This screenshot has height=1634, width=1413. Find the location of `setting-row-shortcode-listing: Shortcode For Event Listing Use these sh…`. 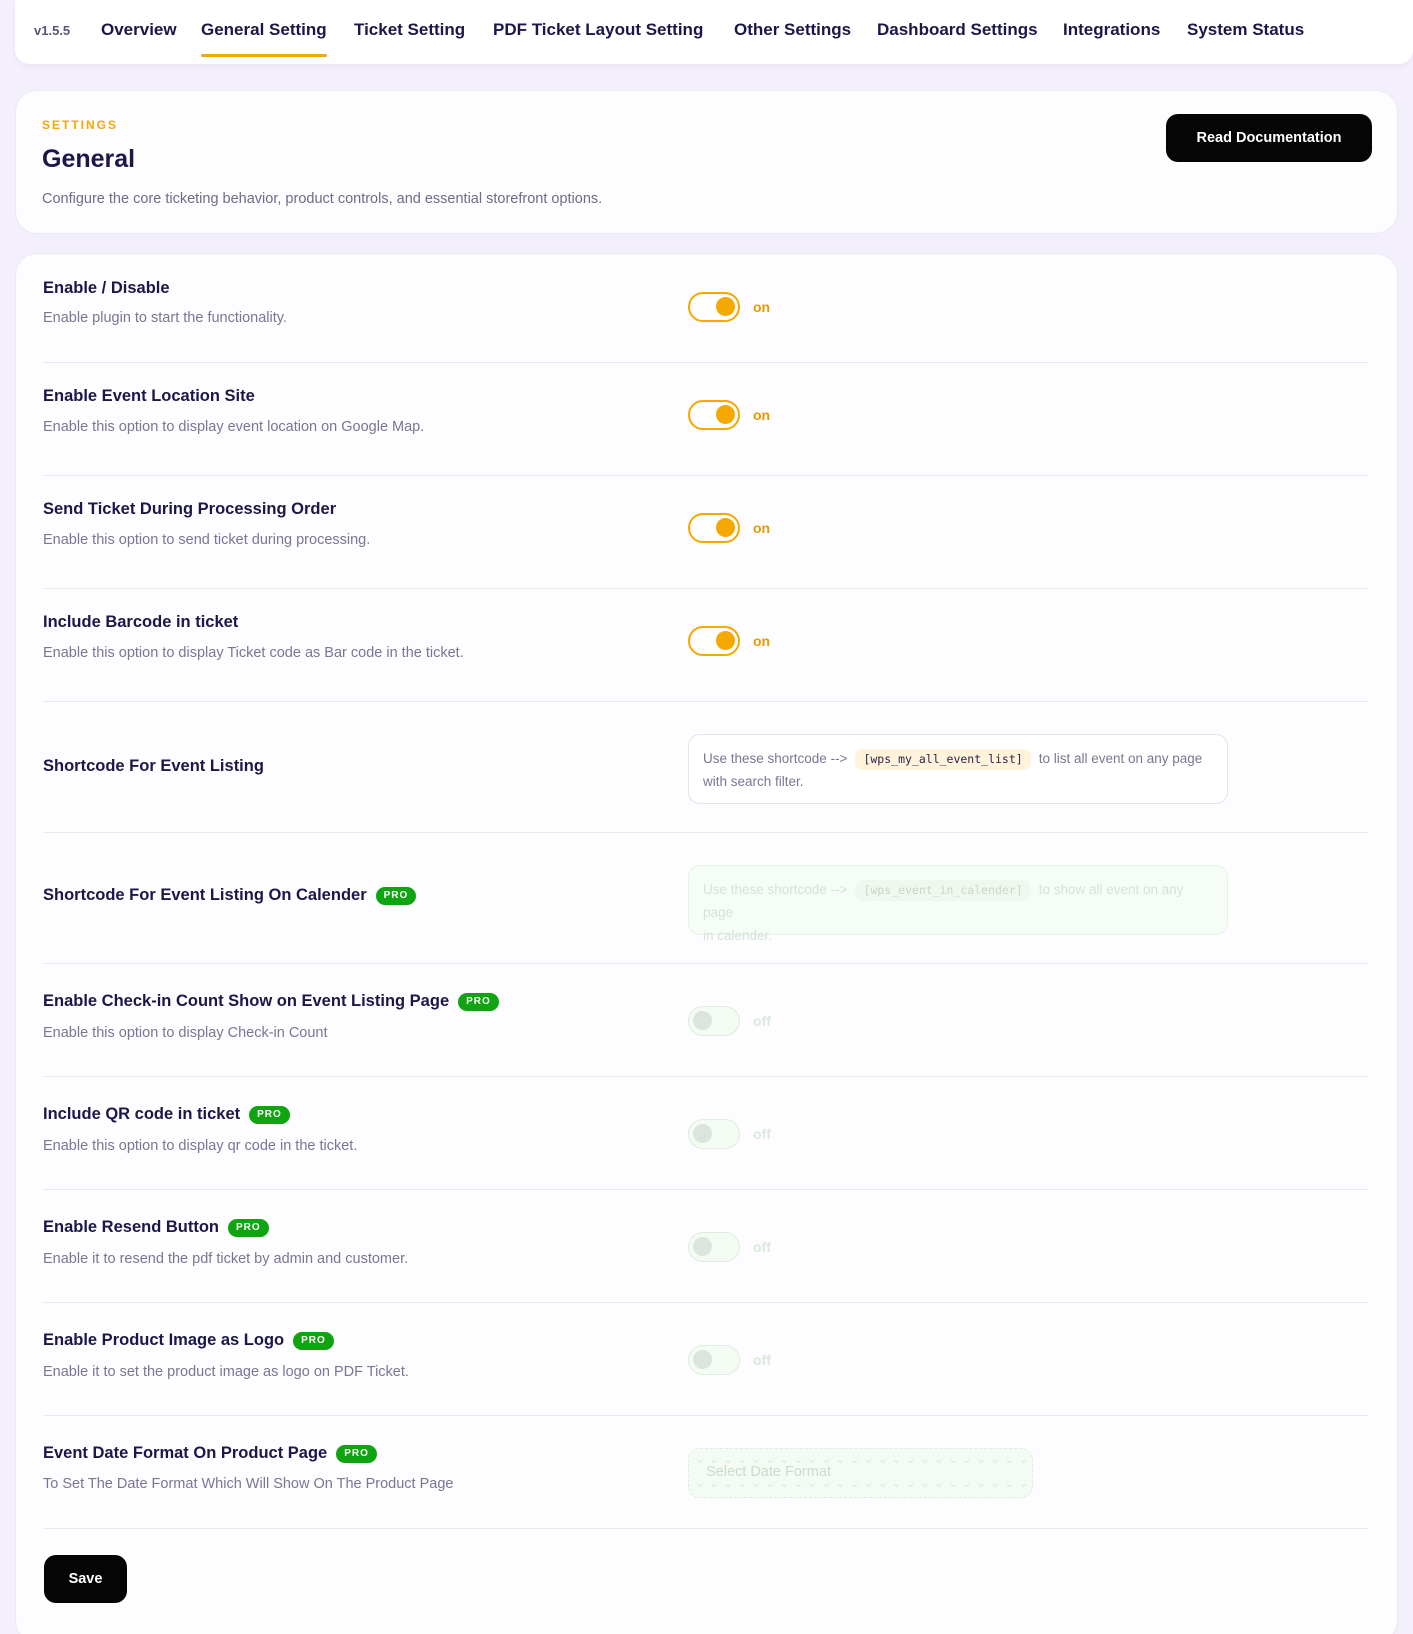

setting-row-shortcode-listing: Shortcode For Event Listing Use these sh… is located at coordinates (705, 767).